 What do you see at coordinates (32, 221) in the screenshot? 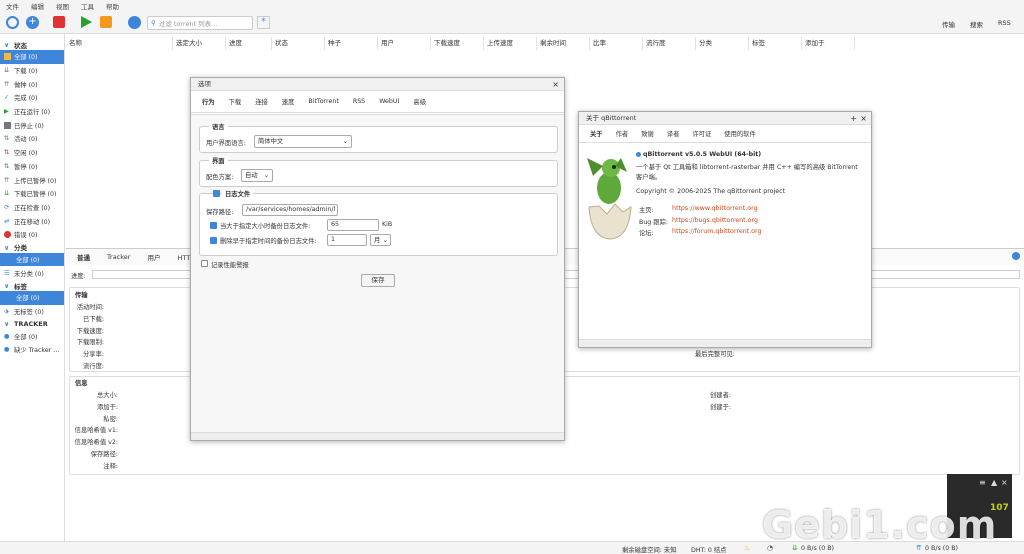
I see `sidebar-item-moving: ⇄ 正在移动 (0)` at bounding box center [32, 221].